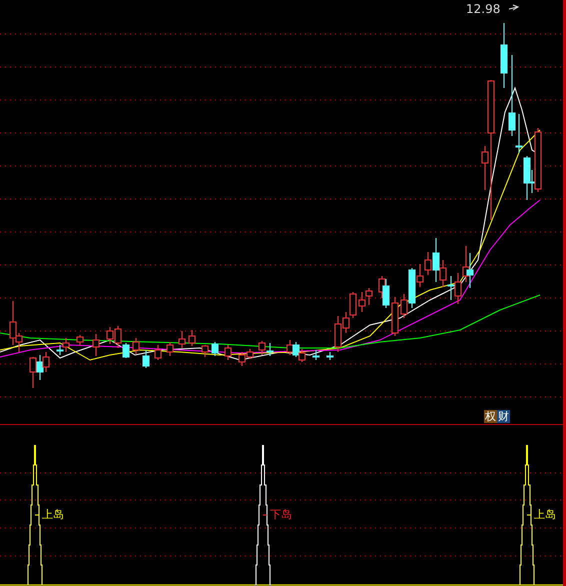 The height and width of the screenshot is (586, 566). What do you see at coordinates (281, 514) in the screenshot?
I see `signal-label: 下岛` at bounding box center [281, 514].